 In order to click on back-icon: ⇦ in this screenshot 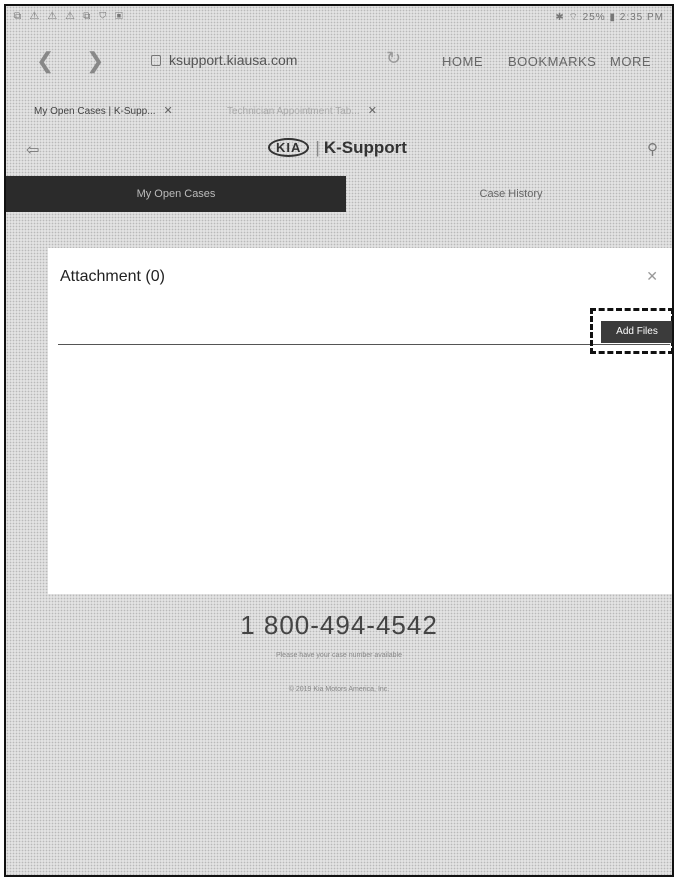, I will do `click(32, 150)`.